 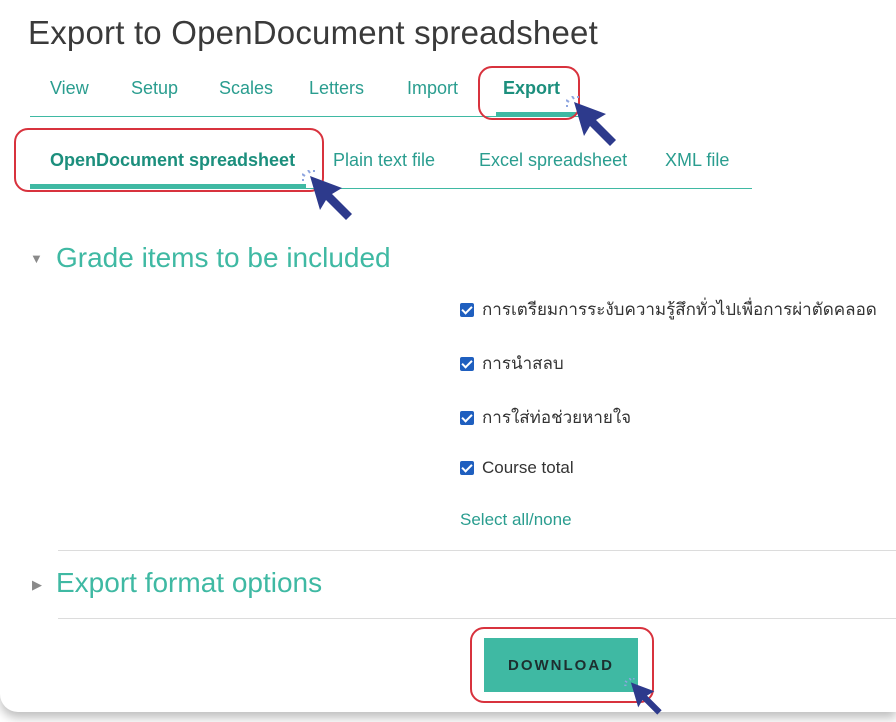 What do you see at coordinates (223, 258) in the screenshot?
I see `grade-items-heading: Grade items to be included` at bounding box center [223, 258].